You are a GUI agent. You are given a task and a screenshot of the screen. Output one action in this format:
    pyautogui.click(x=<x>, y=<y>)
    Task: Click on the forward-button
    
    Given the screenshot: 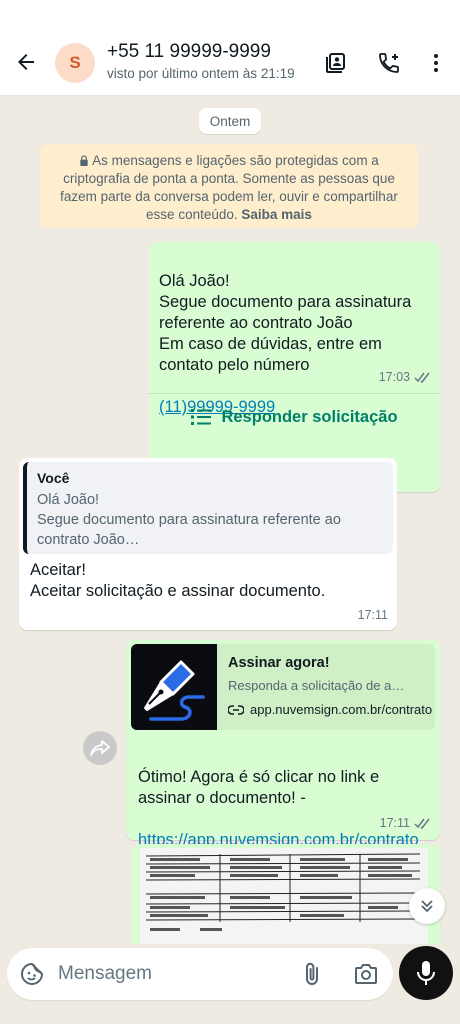 What is the action you would take?
    pyautogui.click(x=100, y=748)
    